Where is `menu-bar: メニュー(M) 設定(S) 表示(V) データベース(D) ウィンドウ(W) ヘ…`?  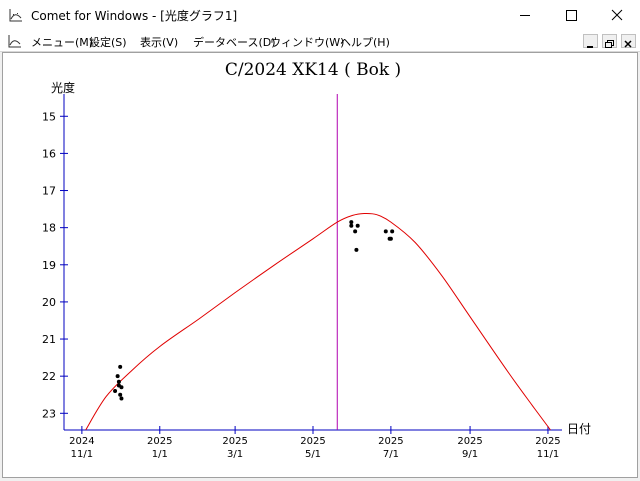 menu-bar: メニュー(M) 設定(S) 表示(V) データベース(D) ウィンドウ(W) ヘ… is located at coordinates (320, 41).